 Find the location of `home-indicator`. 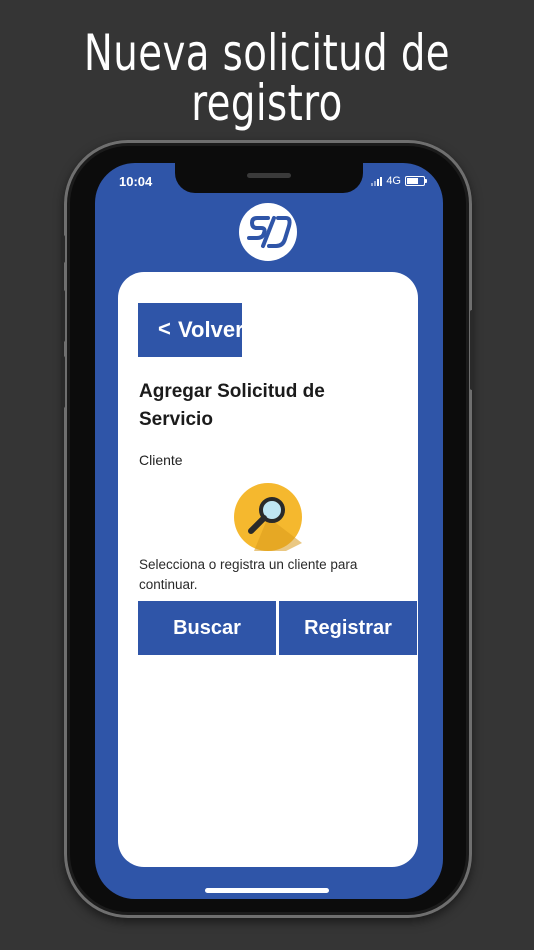

home-indicator is located at coordinates (267, 890).